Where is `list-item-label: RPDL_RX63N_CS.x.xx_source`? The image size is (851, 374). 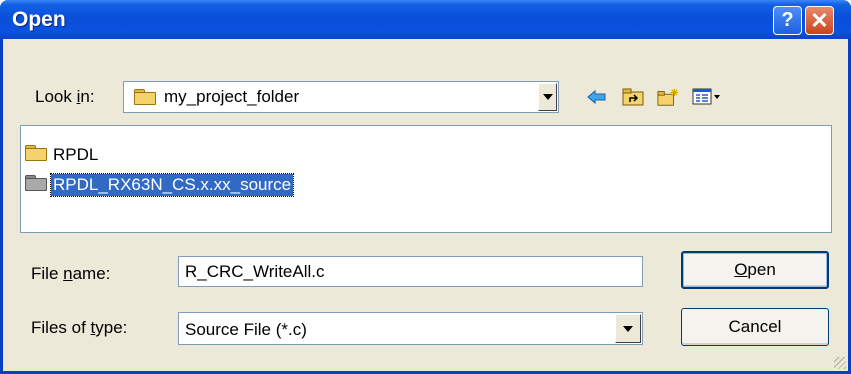
list-item-label: RPDL_RX63N_CS.x.xx_source is located at coordinates (172, 185).